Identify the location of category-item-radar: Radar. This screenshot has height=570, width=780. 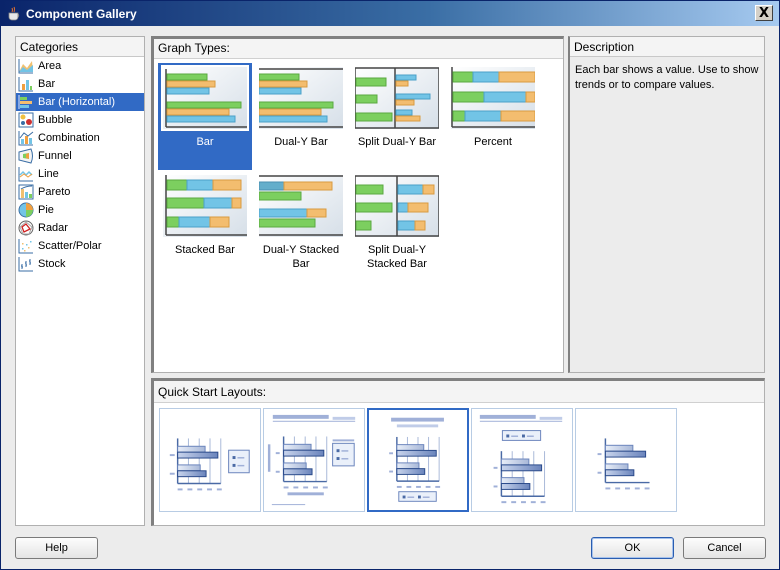
(80, 228).